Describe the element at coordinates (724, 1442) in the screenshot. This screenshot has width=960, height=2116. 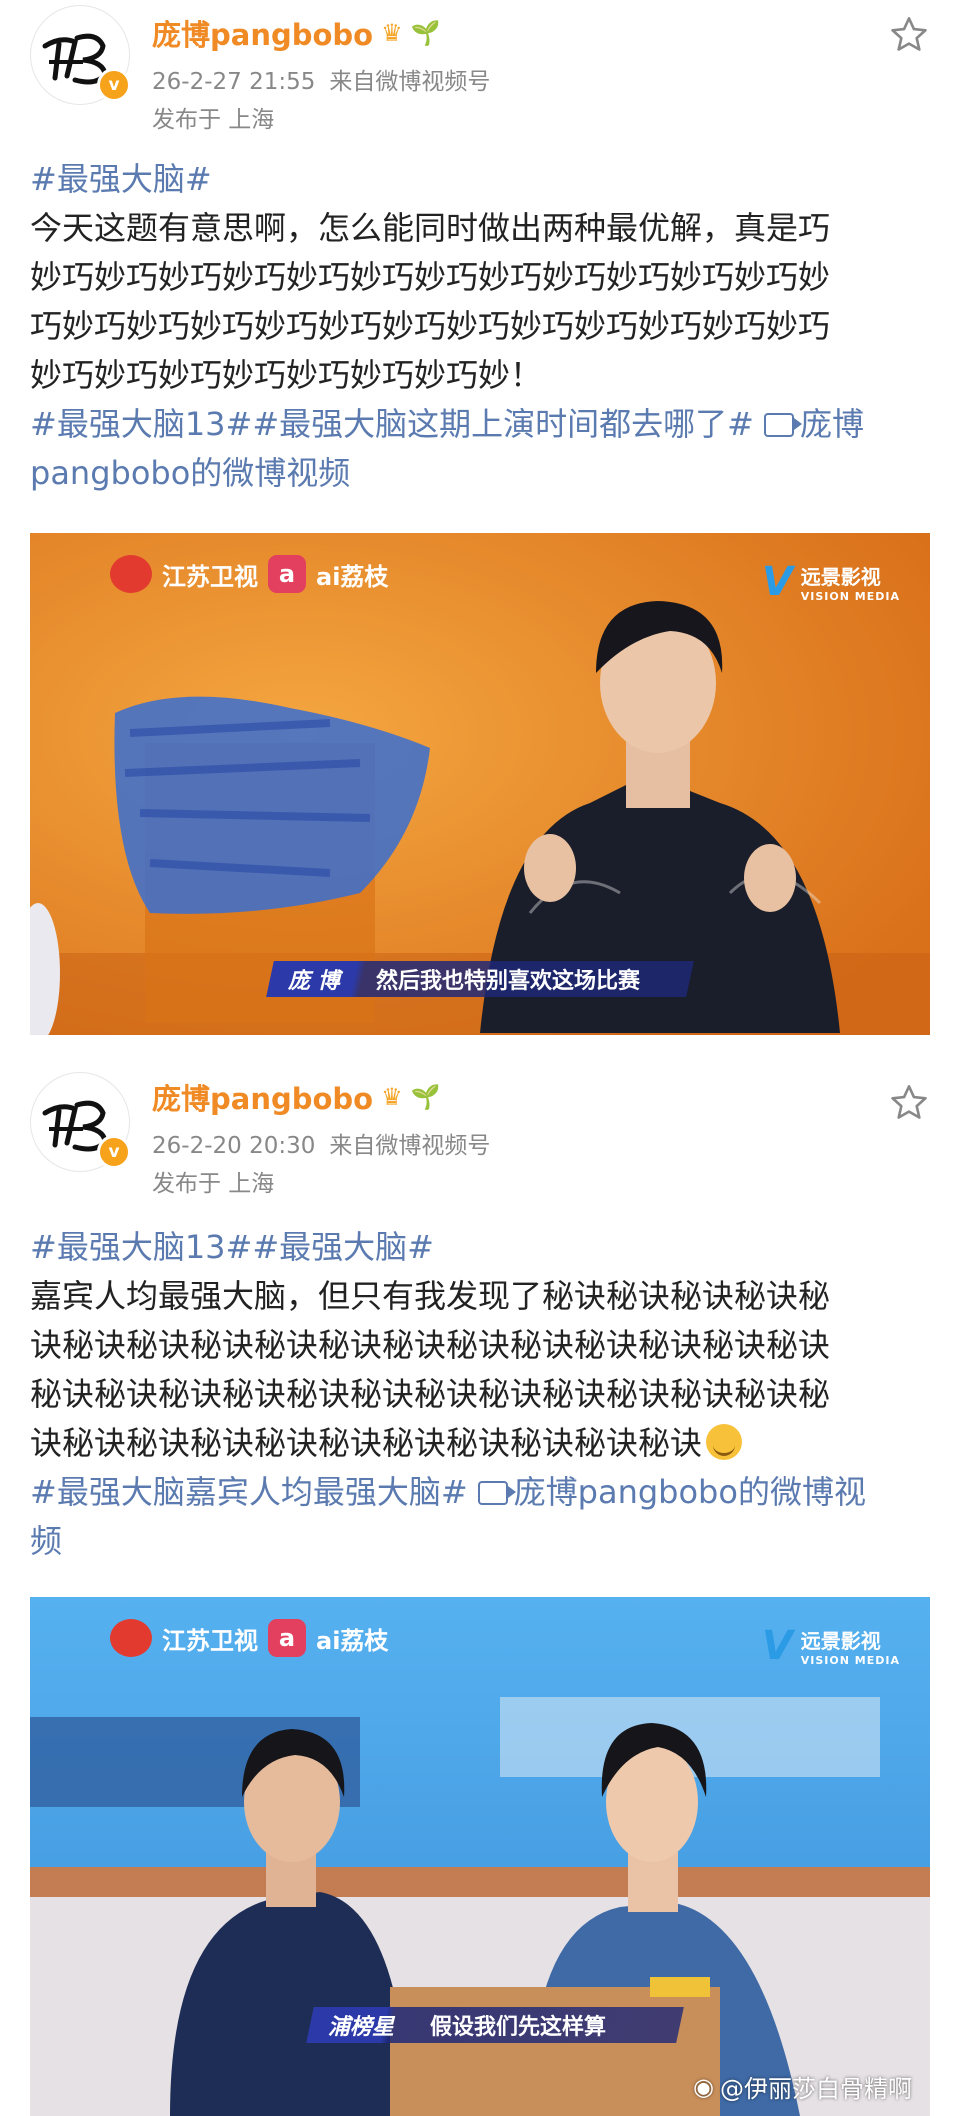
I see `smile-emoji-icon` at that location.